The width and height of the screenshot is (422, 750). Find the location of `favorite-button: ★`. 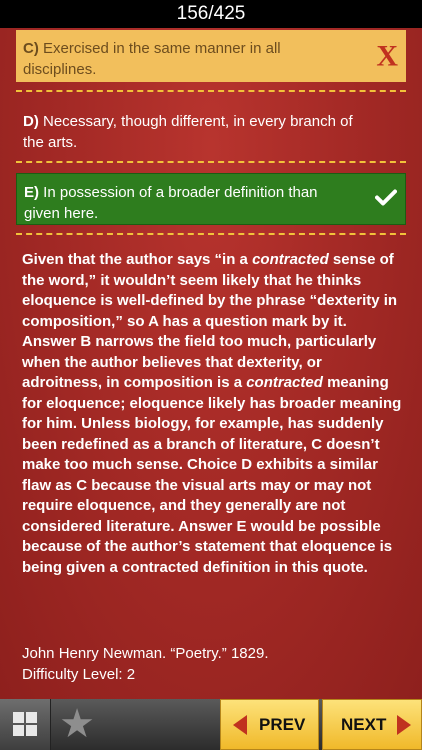

favorite-button: ★ is located at coordinates (77, 724).